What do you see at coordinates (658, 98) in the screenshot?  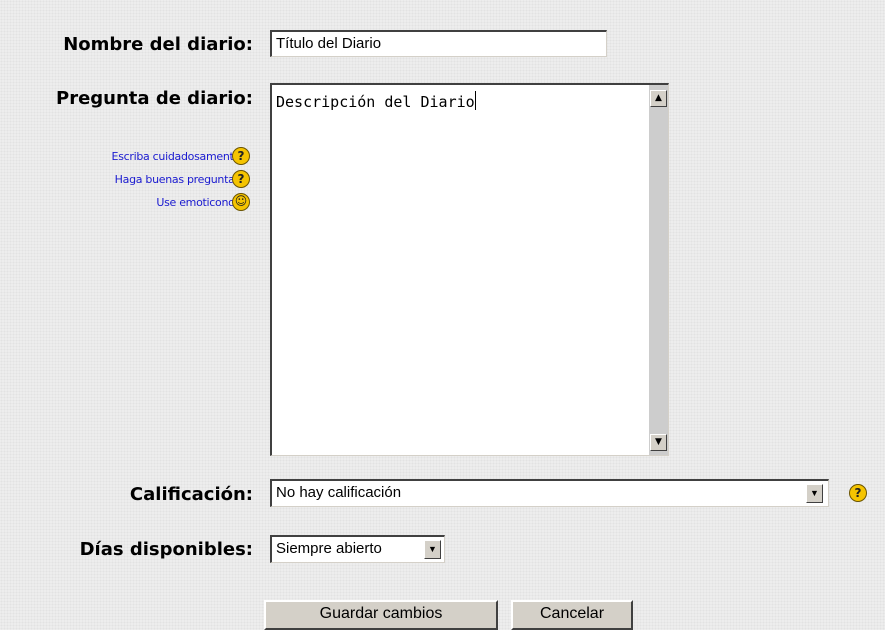 I see `scroll-up-arrow-icon: ▲` at bounding box center [658, 98].